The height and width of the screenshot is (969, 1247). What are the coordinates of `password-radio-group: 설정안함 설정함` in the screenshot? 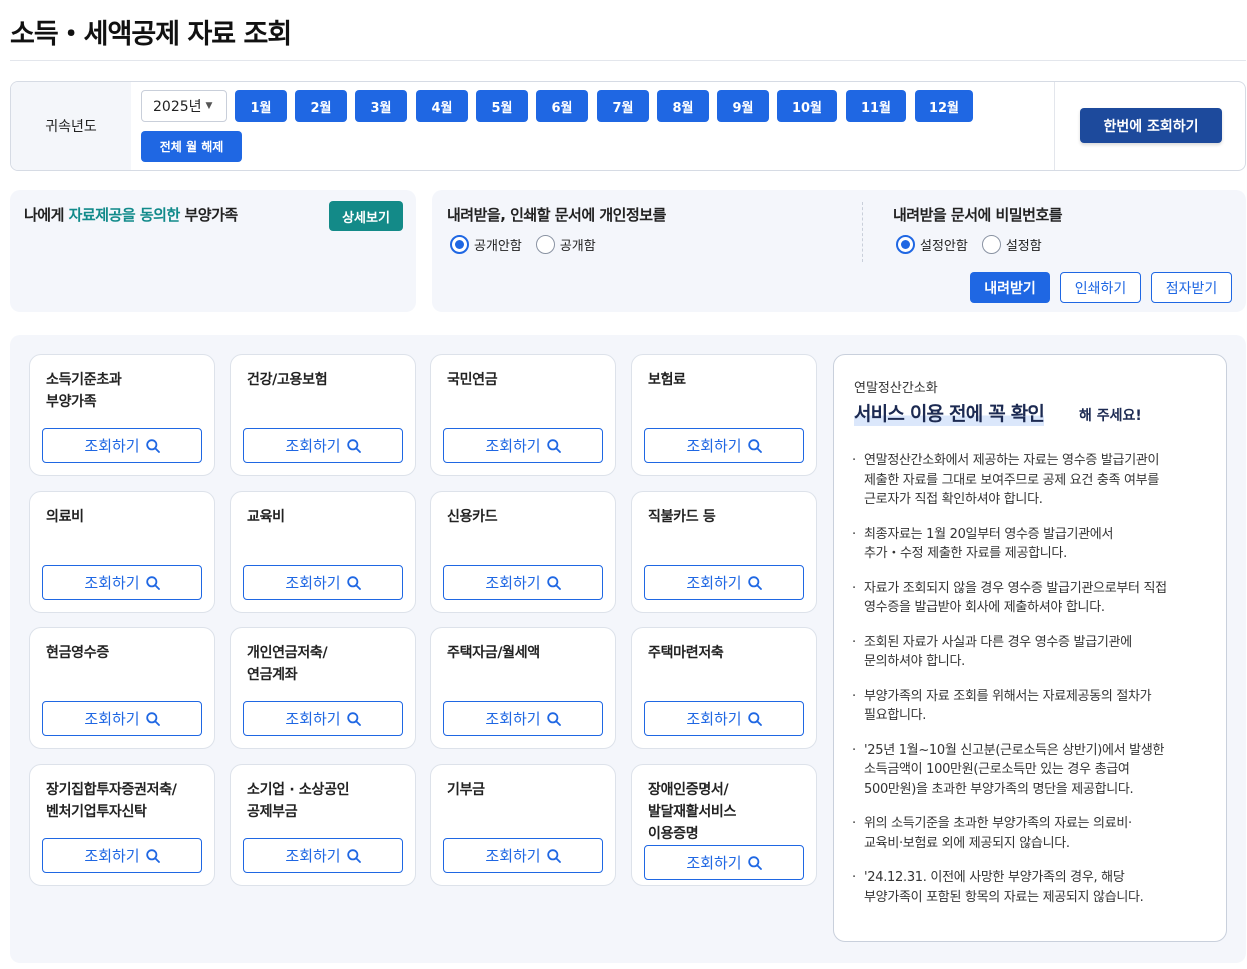 It's located at (976, 244).